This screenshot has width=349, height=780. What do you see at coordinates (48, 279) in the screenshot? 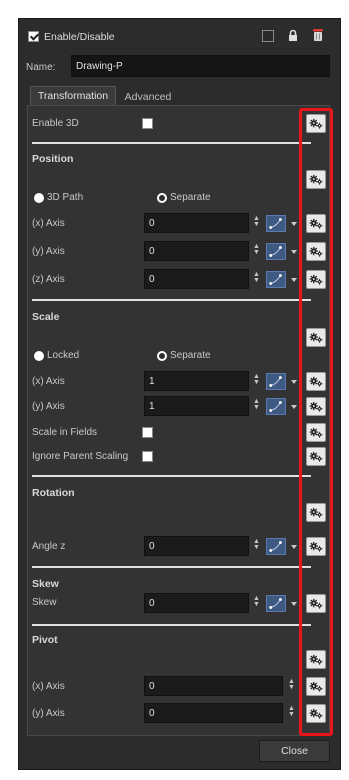
I see `position-z-label: (z) Axis` at bounding box center [48, 279].